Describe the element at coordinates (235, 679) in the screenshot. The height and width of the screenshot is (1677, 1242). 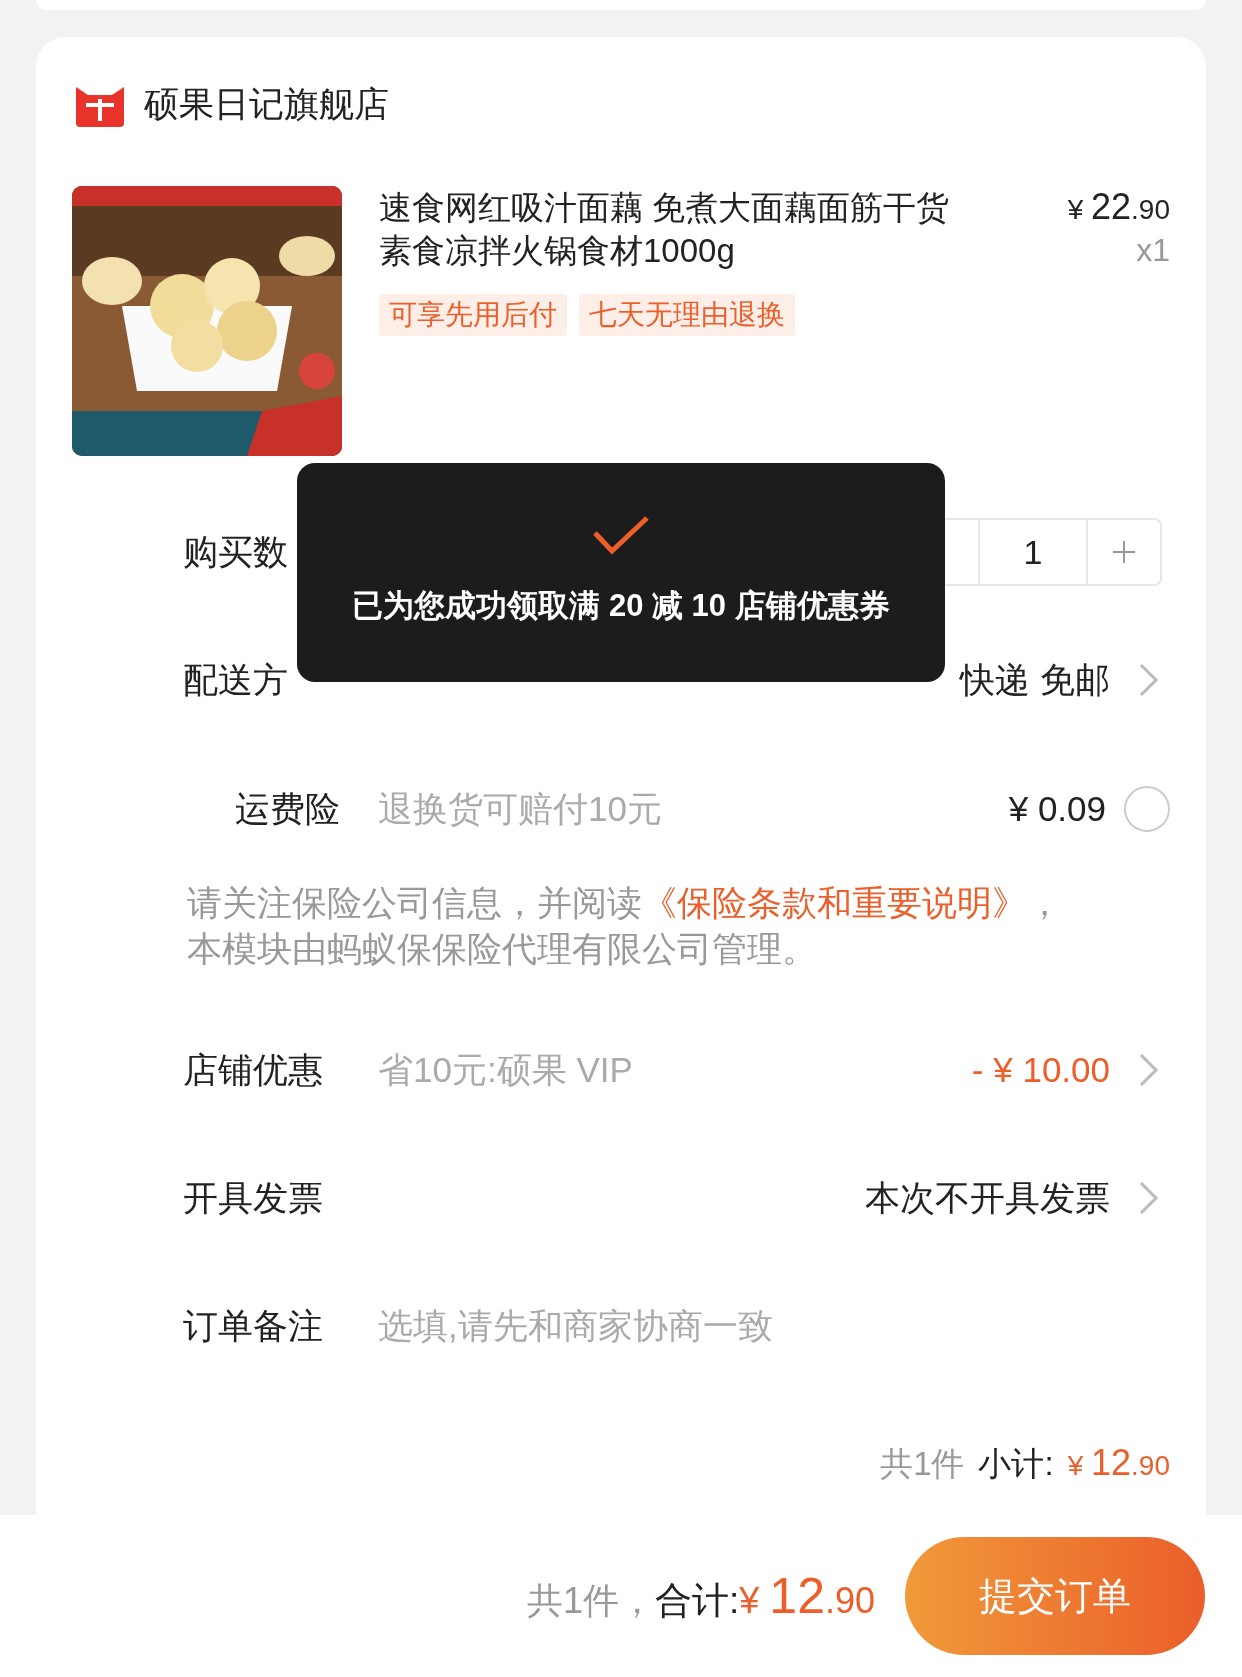
I see `row-label: 配送方` at that location.